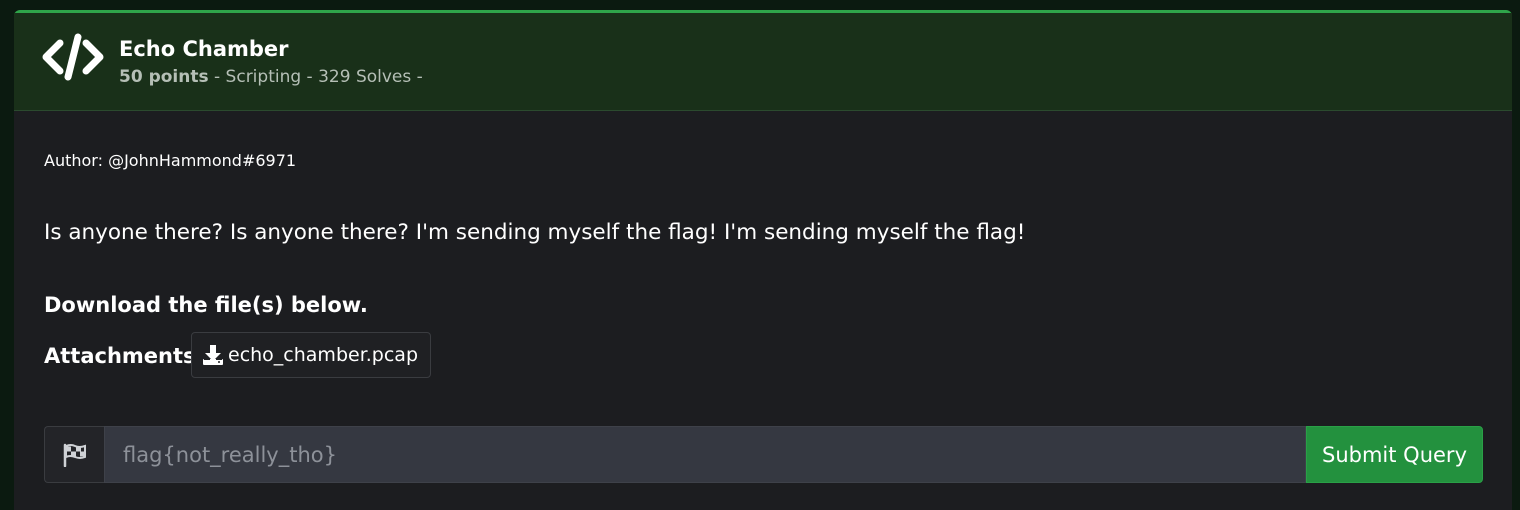  Describe the element at coordinates (204, 49) in the screenshot. I see `challenge-title: Echo Chamber` at that location.